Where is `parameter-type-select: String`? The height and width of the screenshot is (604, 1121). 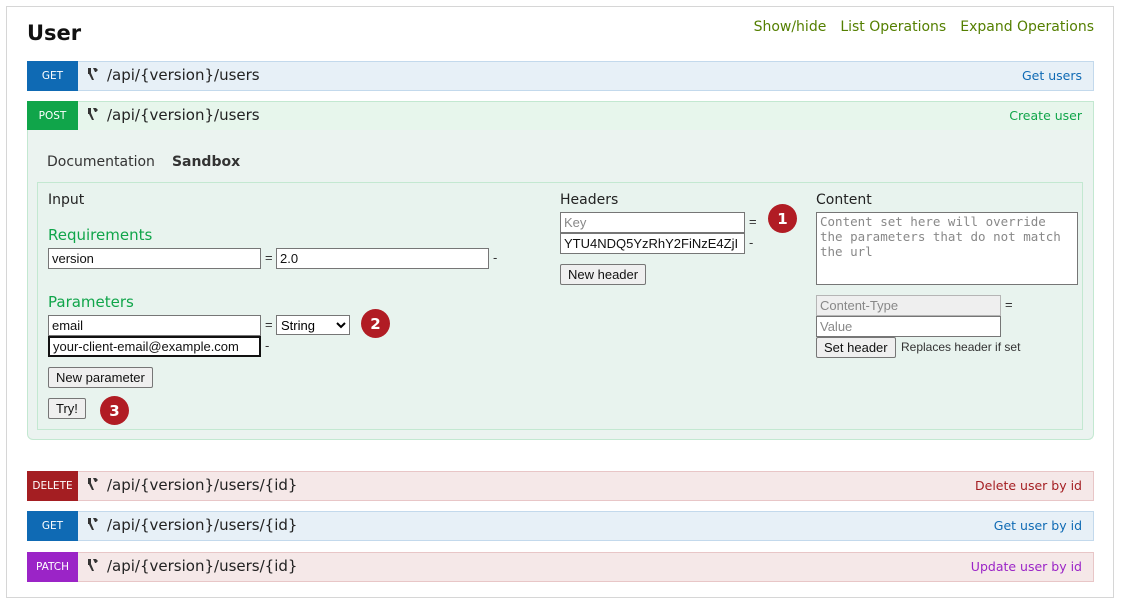
parameter-type-select: String is located at coordinates (313, 325).